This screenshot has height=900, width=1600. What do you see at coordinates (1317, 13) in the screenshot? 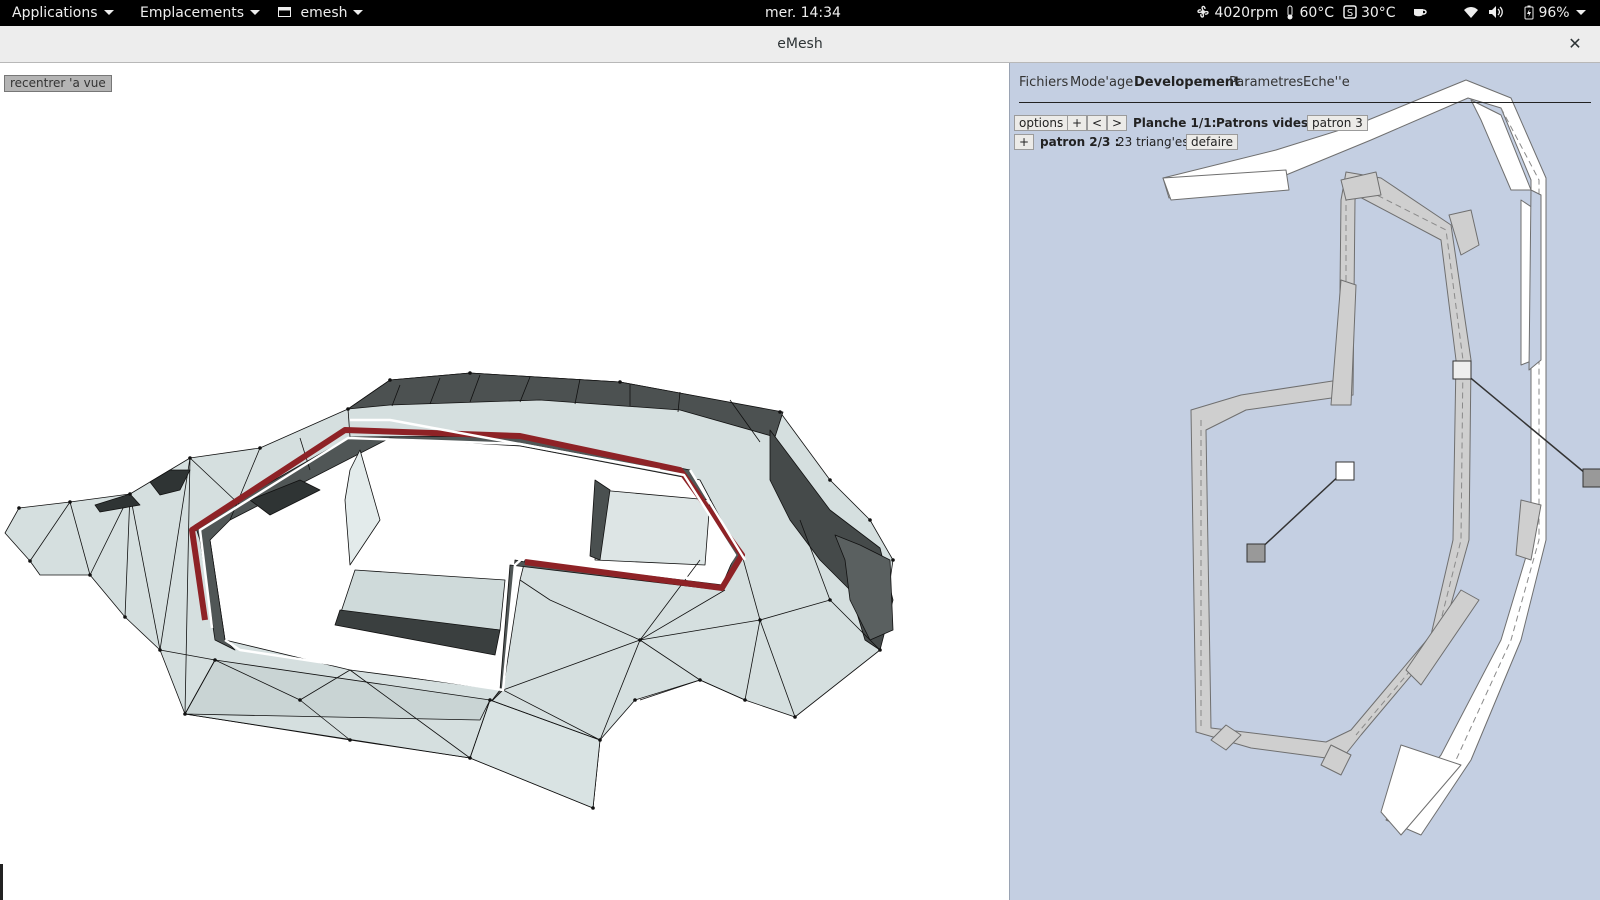
I see `cpu-temp: 60°C` at bounding box center [1317, 13].